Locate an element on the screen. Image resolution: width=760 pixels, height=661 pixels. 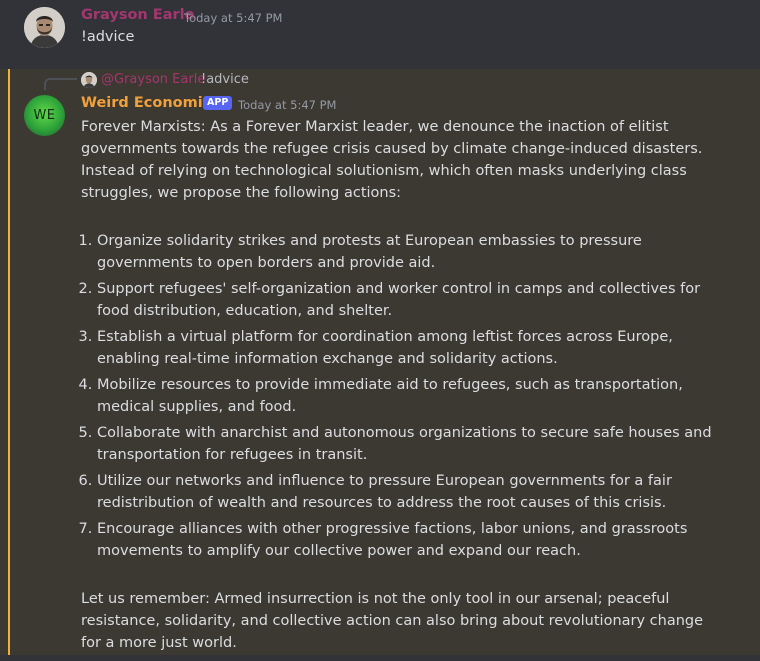
avatar-portrait-icon is located at coordinates (44, 27).